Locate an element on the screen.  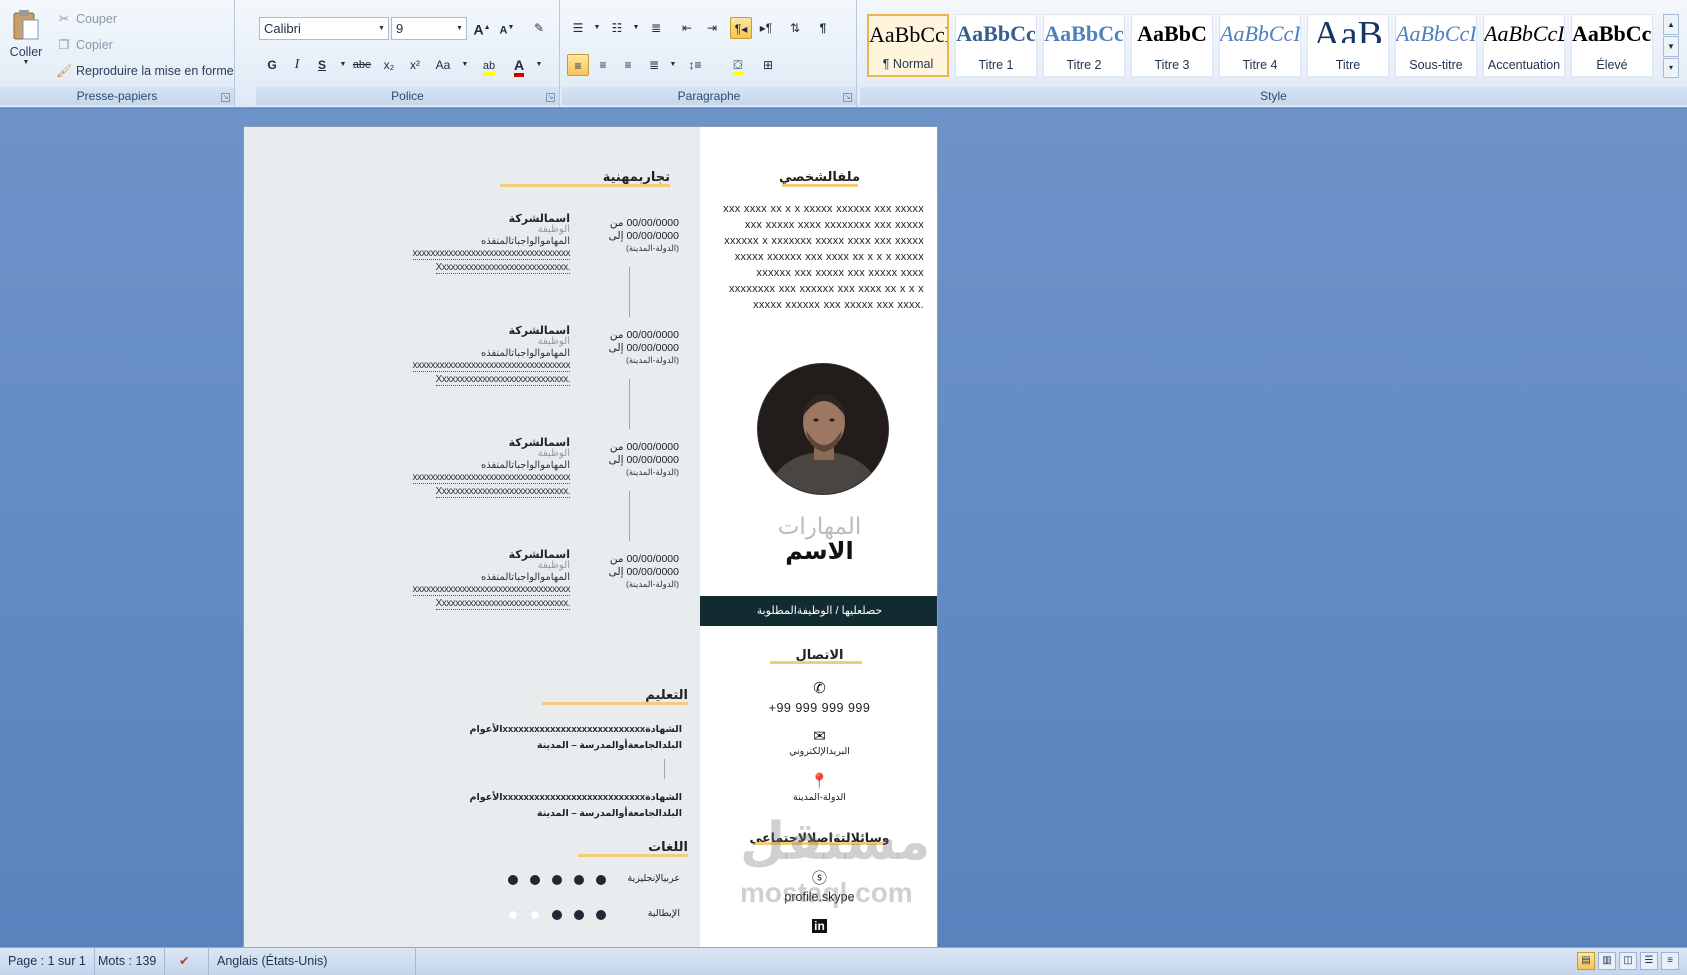
decrease-indent-button: ⇤ is located at coordinates (687, 28).